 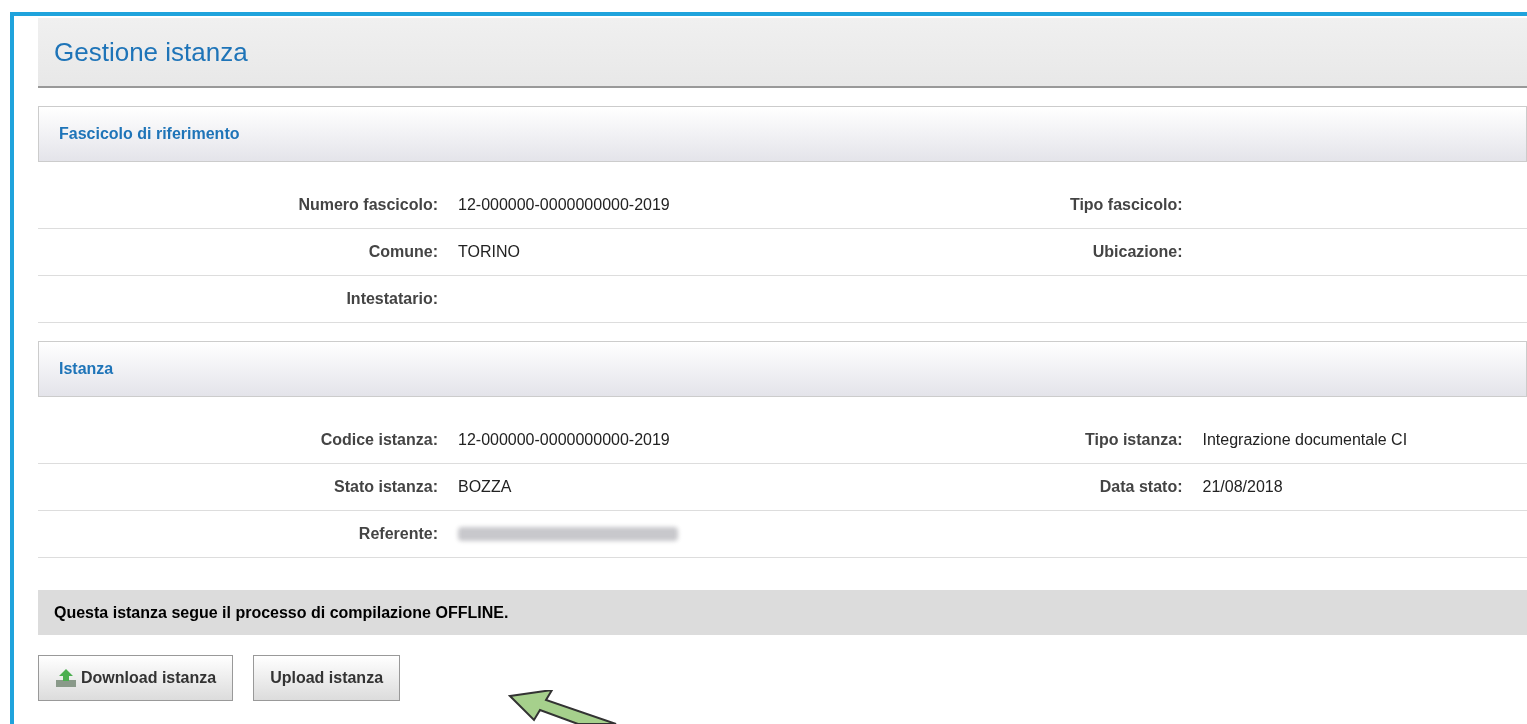 I want to click on field-value: Integrazione documentale CI, so click(x=1305, y=440).